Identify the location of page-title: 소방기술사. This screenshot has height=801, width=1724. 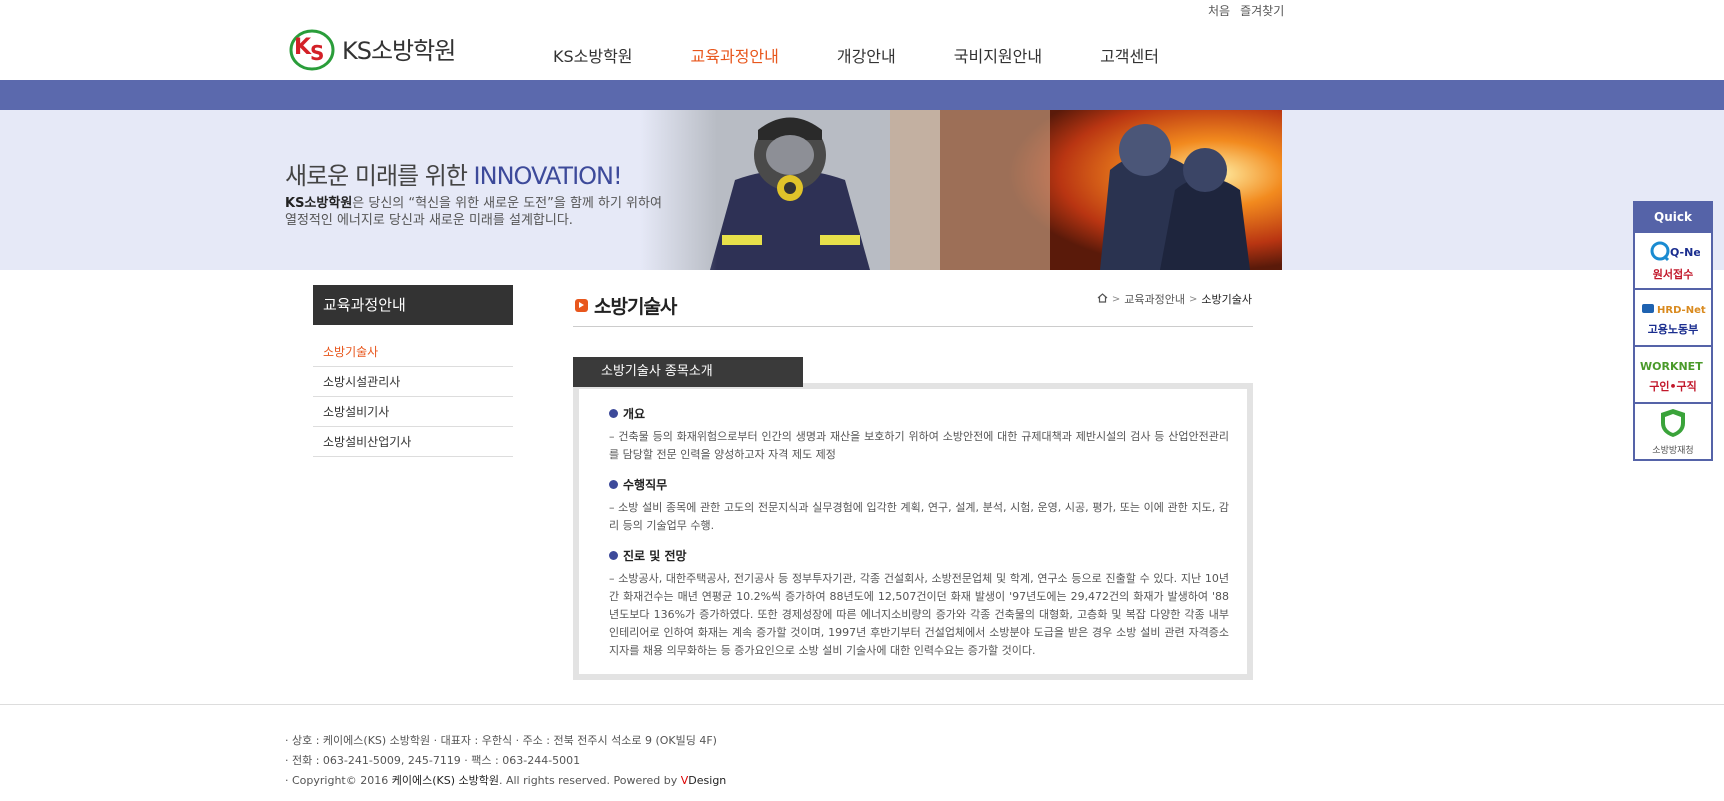
(626, 305).